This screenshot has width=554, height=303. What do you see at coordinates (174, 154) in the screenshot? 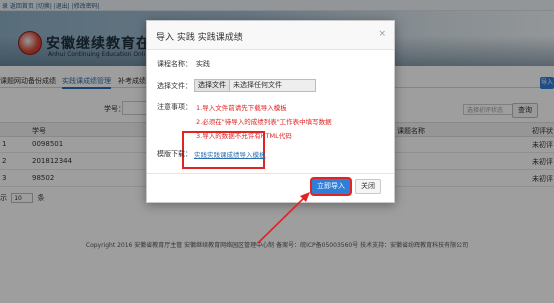
I see `template-label: 模版下载：` at bounding box center [174, 154].